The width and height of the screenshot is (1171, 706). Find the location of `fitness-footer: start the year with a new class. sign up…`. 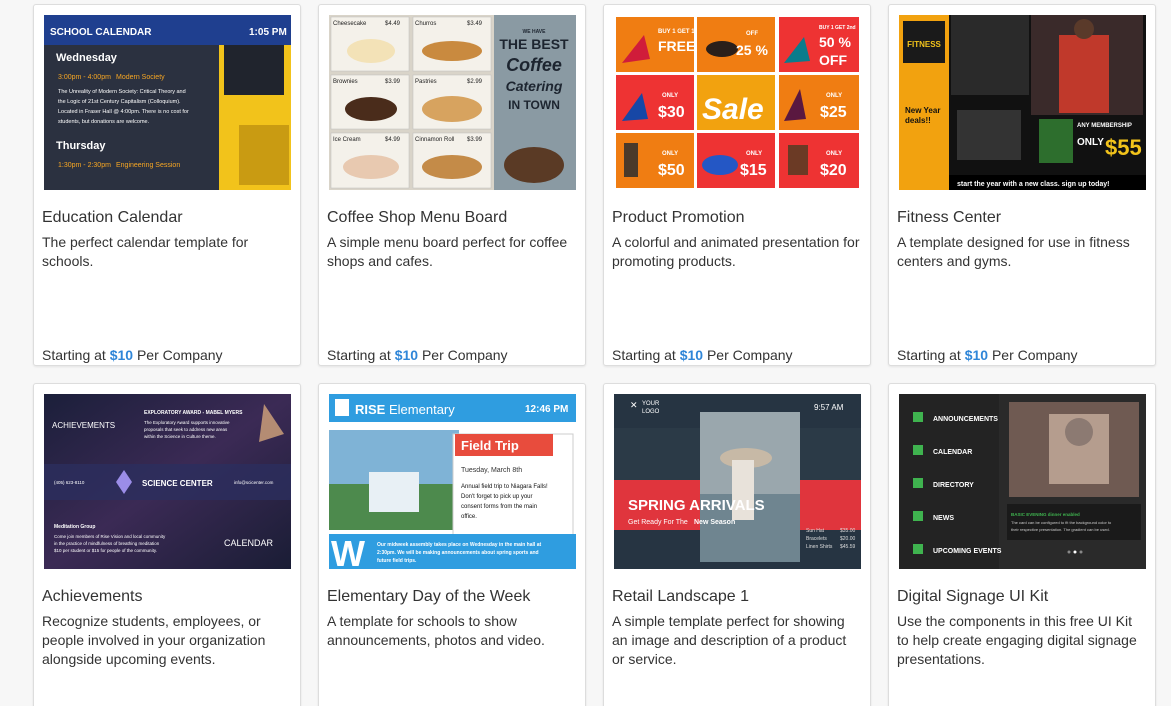

fitness-footer: start the year with a new class. sign up… is located at coordinates (1033, 184).